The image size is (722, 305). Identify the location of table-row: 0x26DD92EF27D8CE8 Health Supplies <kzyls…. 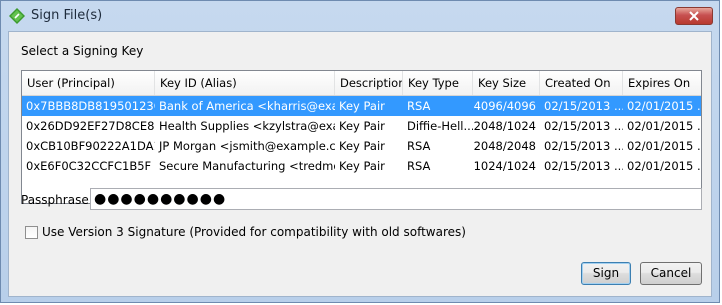
(361, 126).